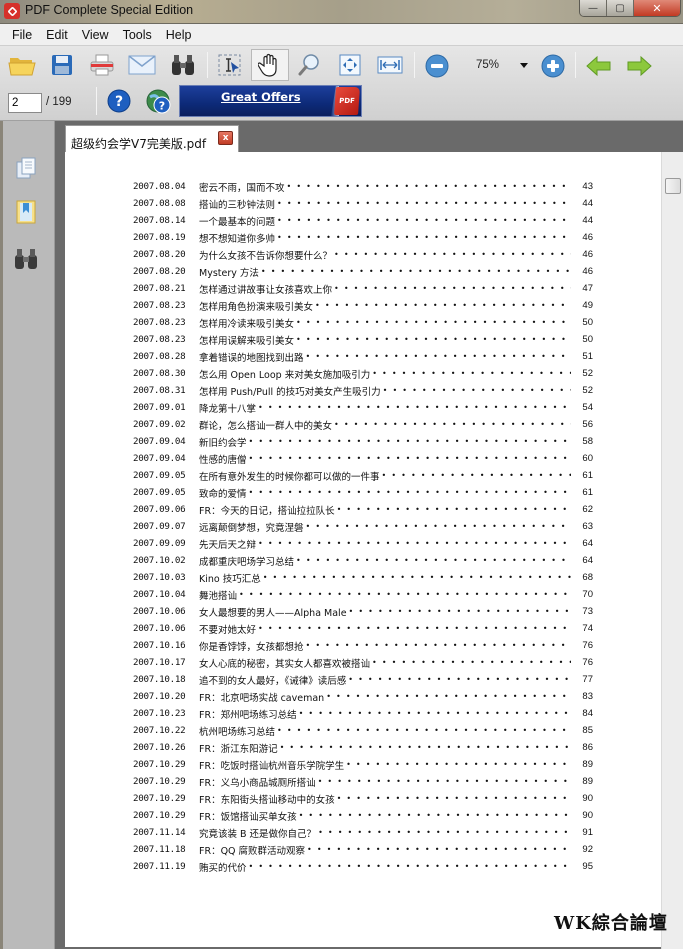 This screenshot has width=683, height=949. Describe the element at coordinates (119, 101) in the screenshot. I see `help-button: ?` at that location.